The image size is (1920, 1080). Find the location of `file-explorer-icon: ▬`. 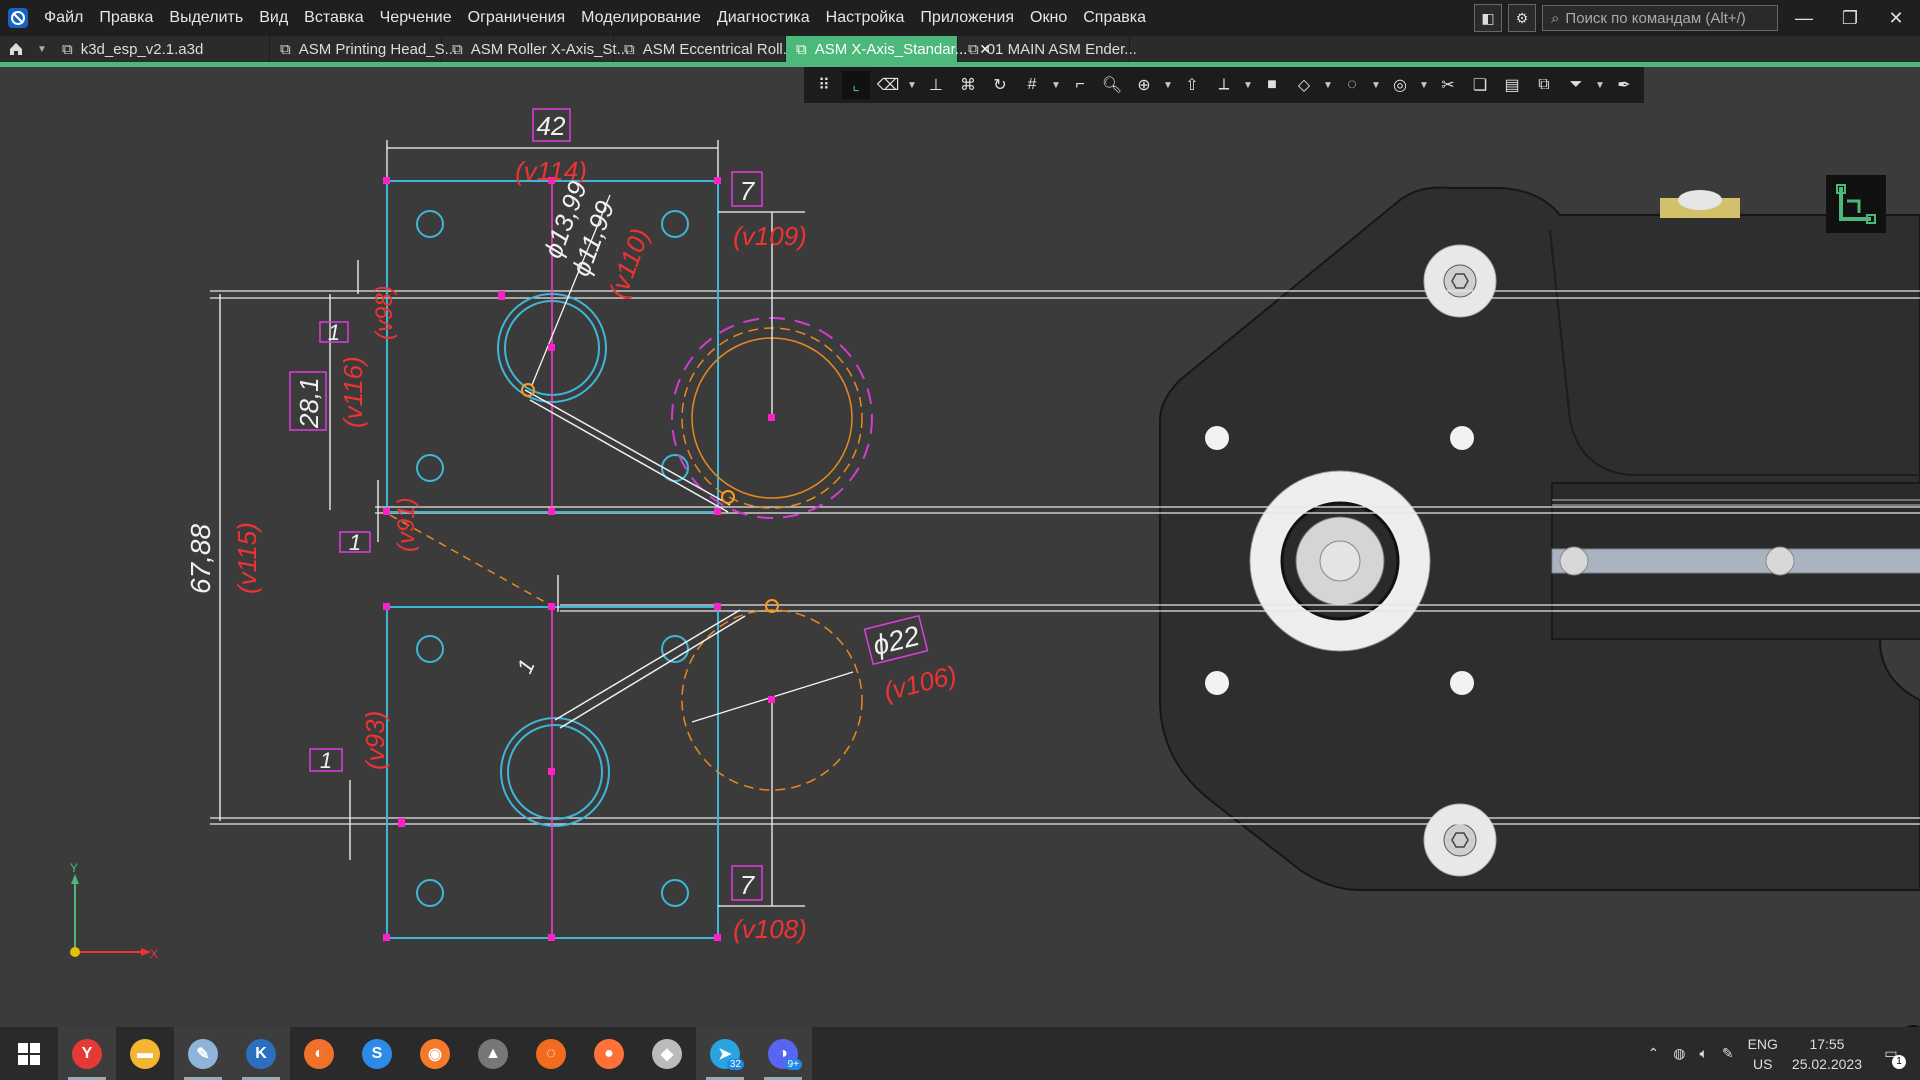

file-explorer-icon: ▬ is located at coordinates (145, 1053).